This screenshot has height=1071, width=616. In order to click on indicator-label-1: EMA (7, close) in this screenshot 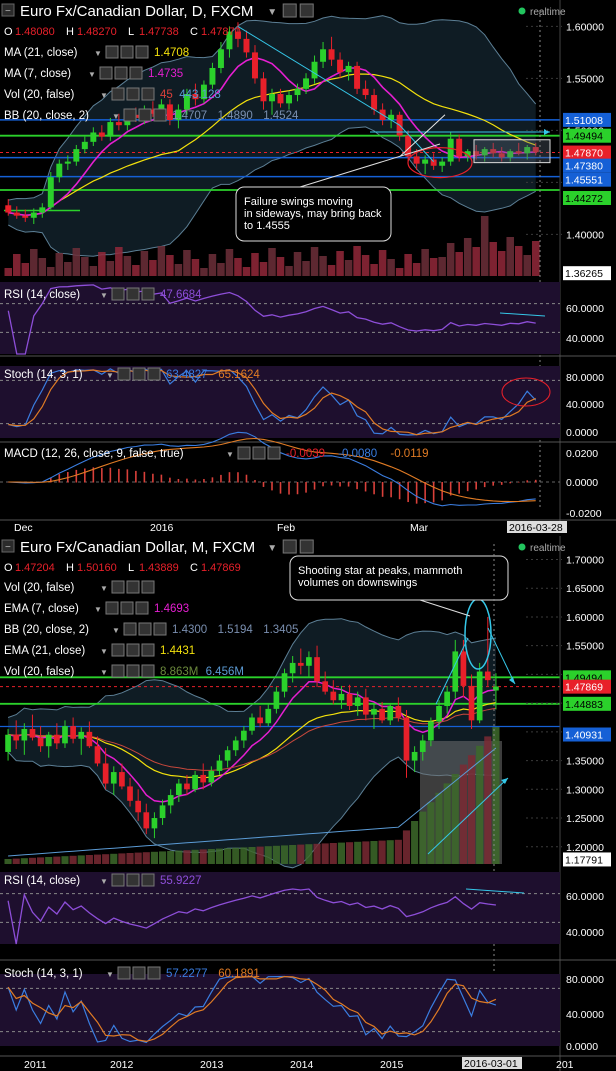, I will do `click(41, 609)`.